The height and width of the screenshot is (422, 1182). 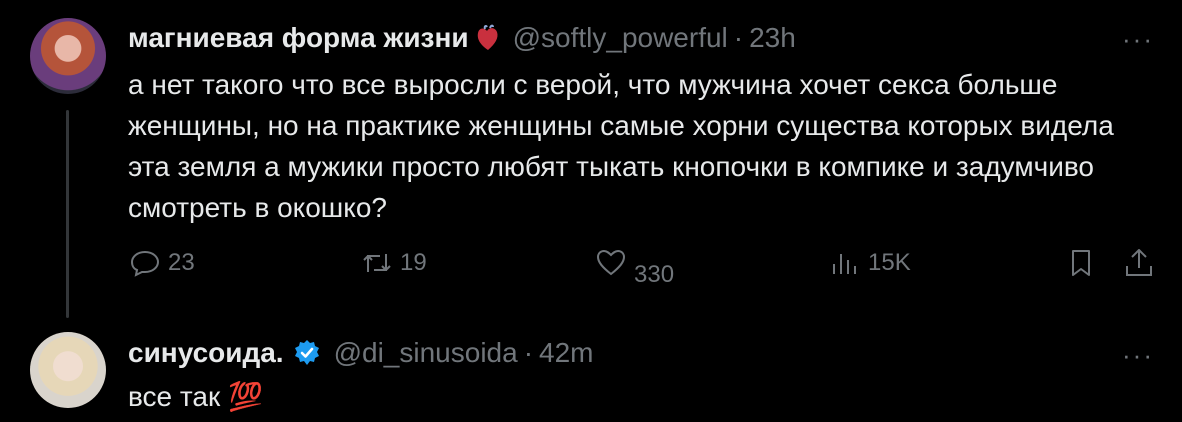 I want to click on like-button: 330, so click(x=634, y=267).